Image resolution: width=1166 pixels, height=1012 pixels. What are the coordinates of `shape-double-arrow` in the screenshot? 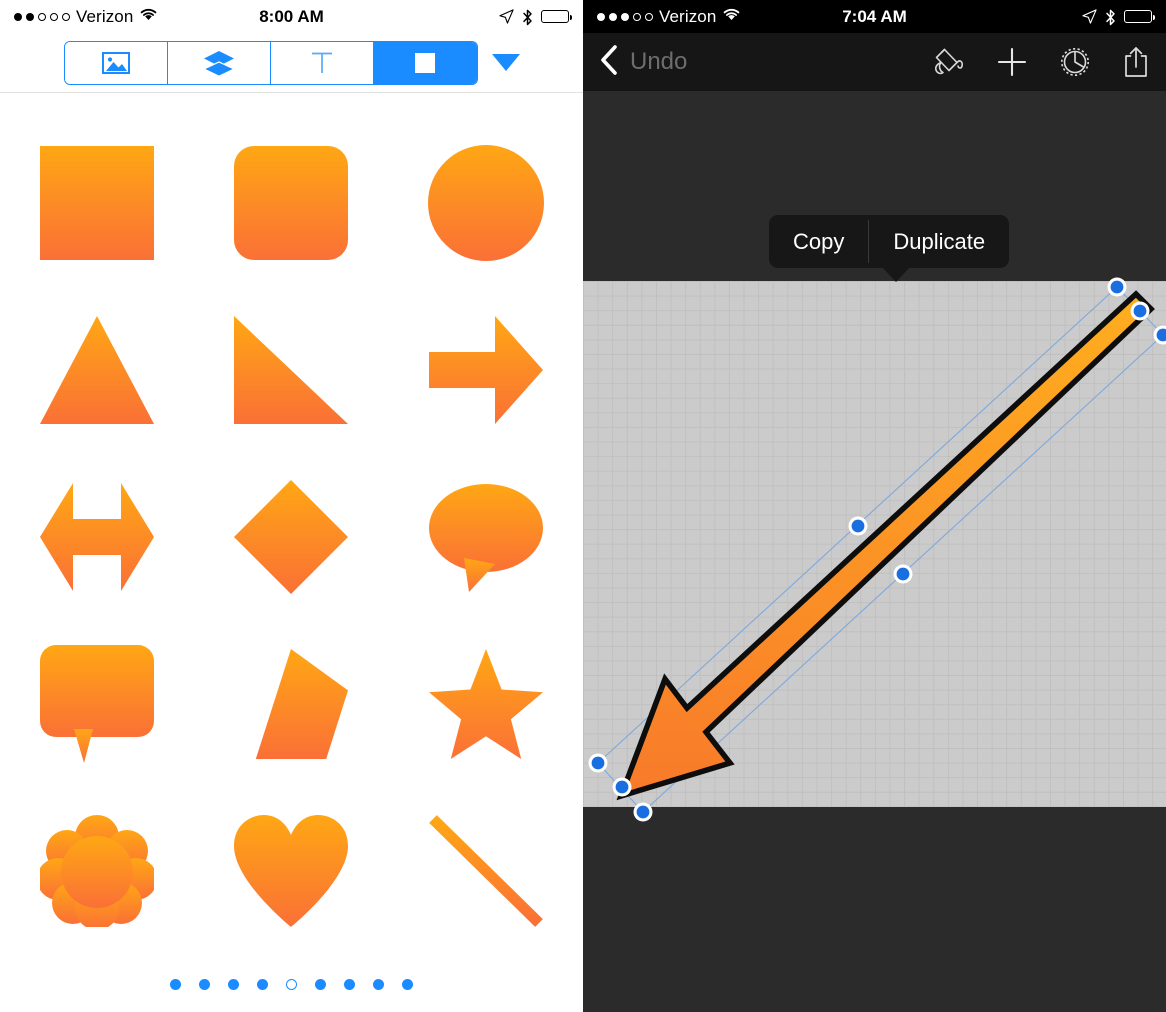 It's located at (97, 536).